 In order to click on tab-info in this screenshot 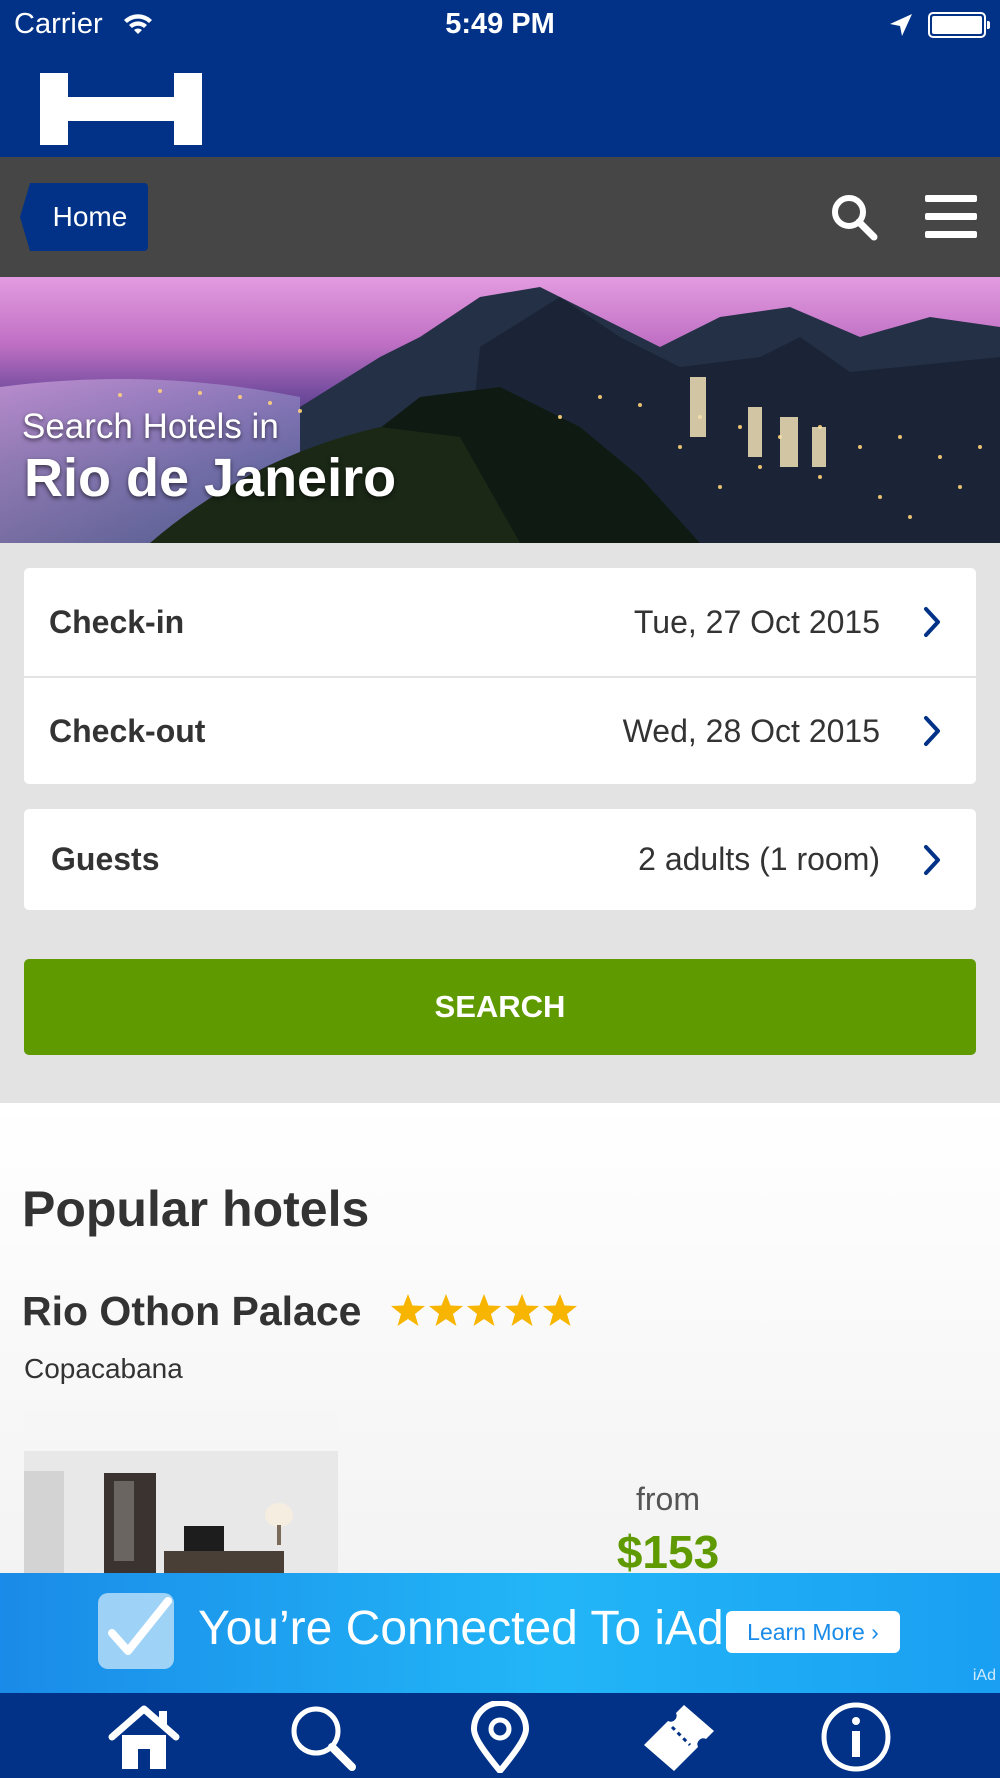, I will do `click(856, 1737)`.